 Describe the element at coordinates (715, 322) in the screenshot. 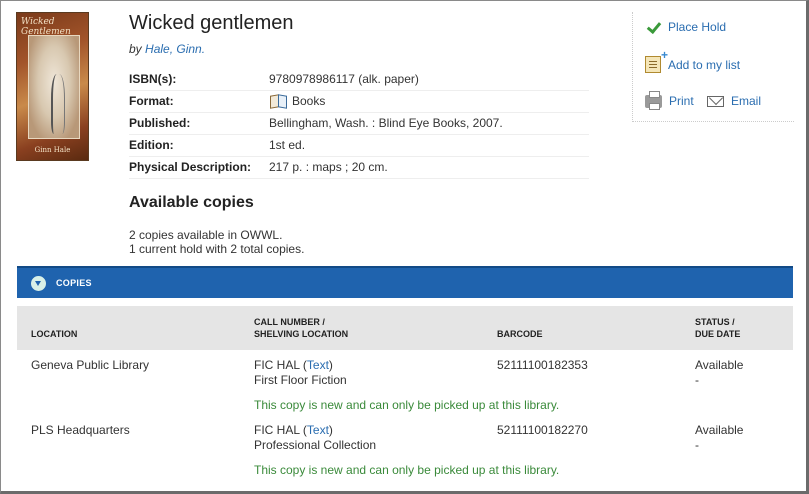

I see `column-header-line: STATUS /` at that location.